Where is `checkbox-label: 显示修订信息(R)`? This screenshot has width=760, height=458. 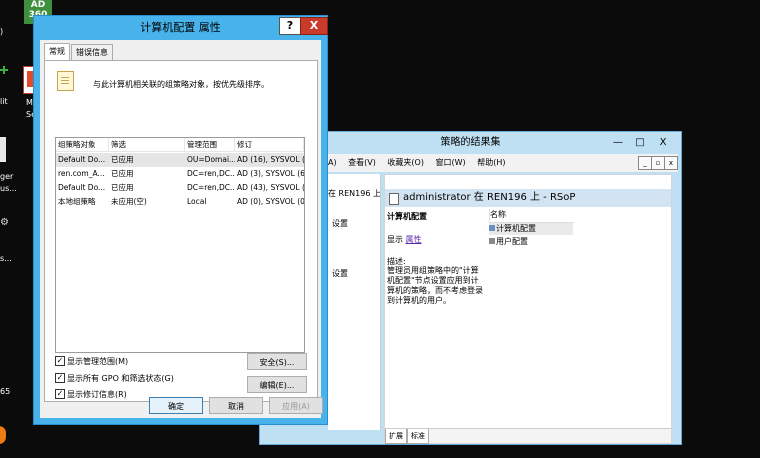 checkbox-label: 显示修订信息(R) is located at coordinates (97, 394).